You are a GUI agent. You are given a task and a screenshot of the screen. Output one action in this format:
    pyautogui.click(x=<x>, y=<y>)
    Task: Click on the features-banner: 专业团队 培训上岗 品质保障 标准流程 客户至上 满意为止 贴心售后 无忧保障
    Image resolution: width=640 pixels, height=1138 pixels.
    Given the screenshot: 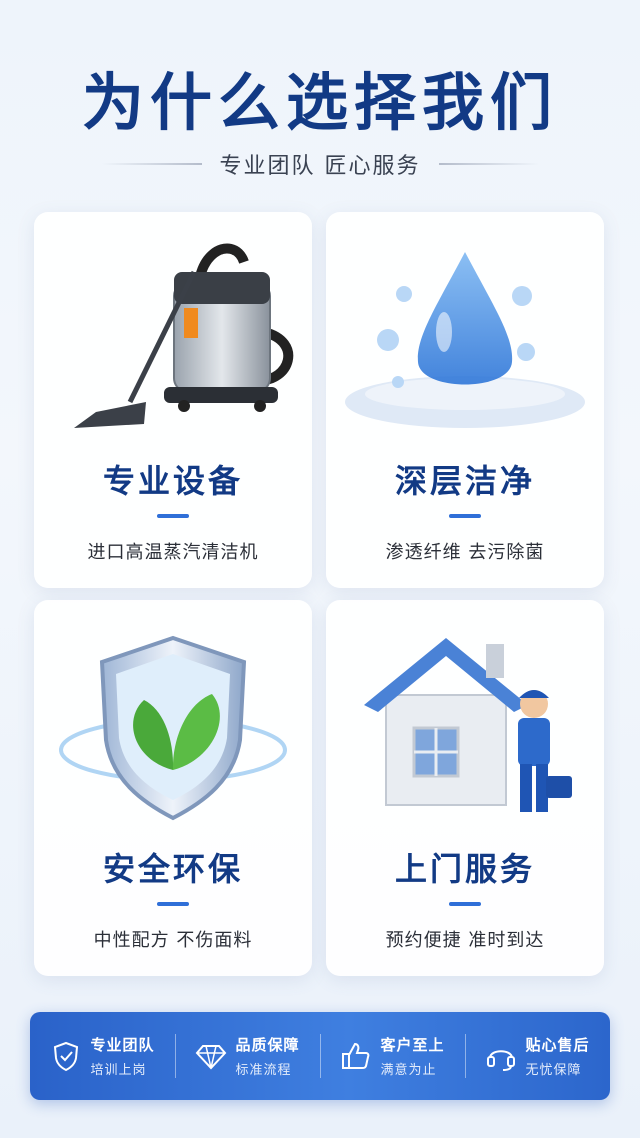 What is the action you would take?
    pyautogui.click(x=320, y=1056)
    